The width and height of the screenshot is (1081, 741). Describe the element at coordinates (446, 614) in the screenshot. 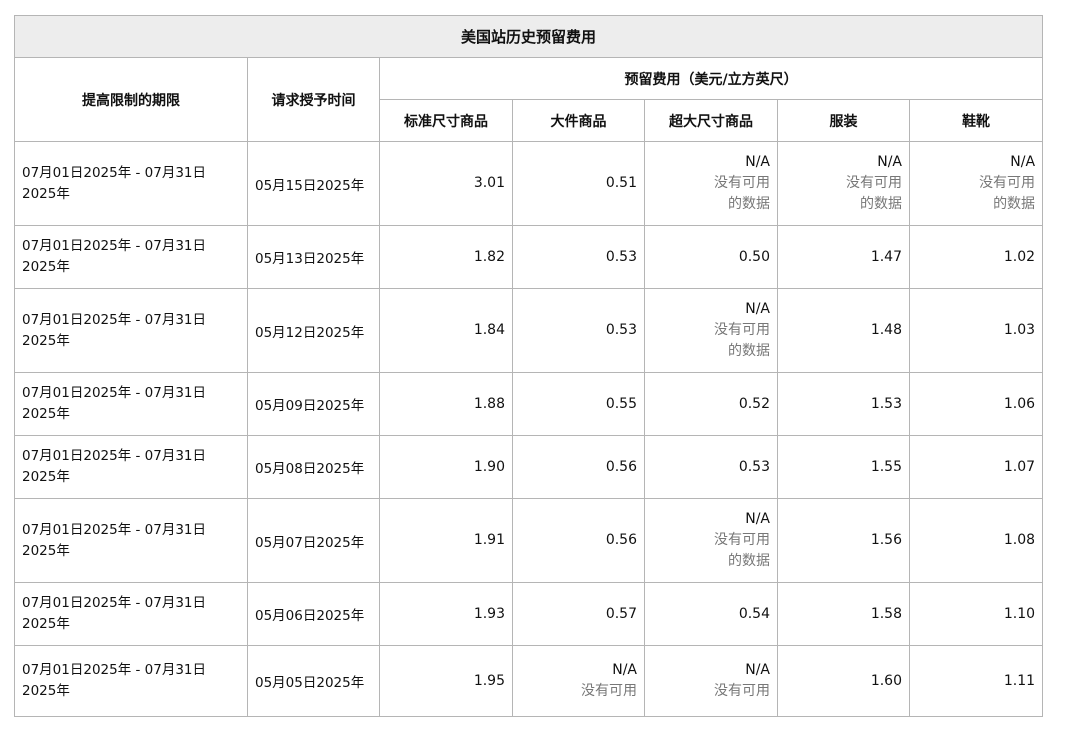

I see `cell-standard: 1.93` at that location.